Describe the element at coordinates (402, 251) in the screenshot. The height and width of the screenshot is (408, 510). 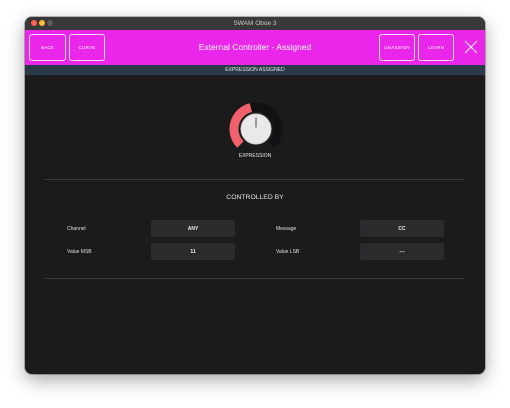
I see `value-lsb-value: ---` at that location.